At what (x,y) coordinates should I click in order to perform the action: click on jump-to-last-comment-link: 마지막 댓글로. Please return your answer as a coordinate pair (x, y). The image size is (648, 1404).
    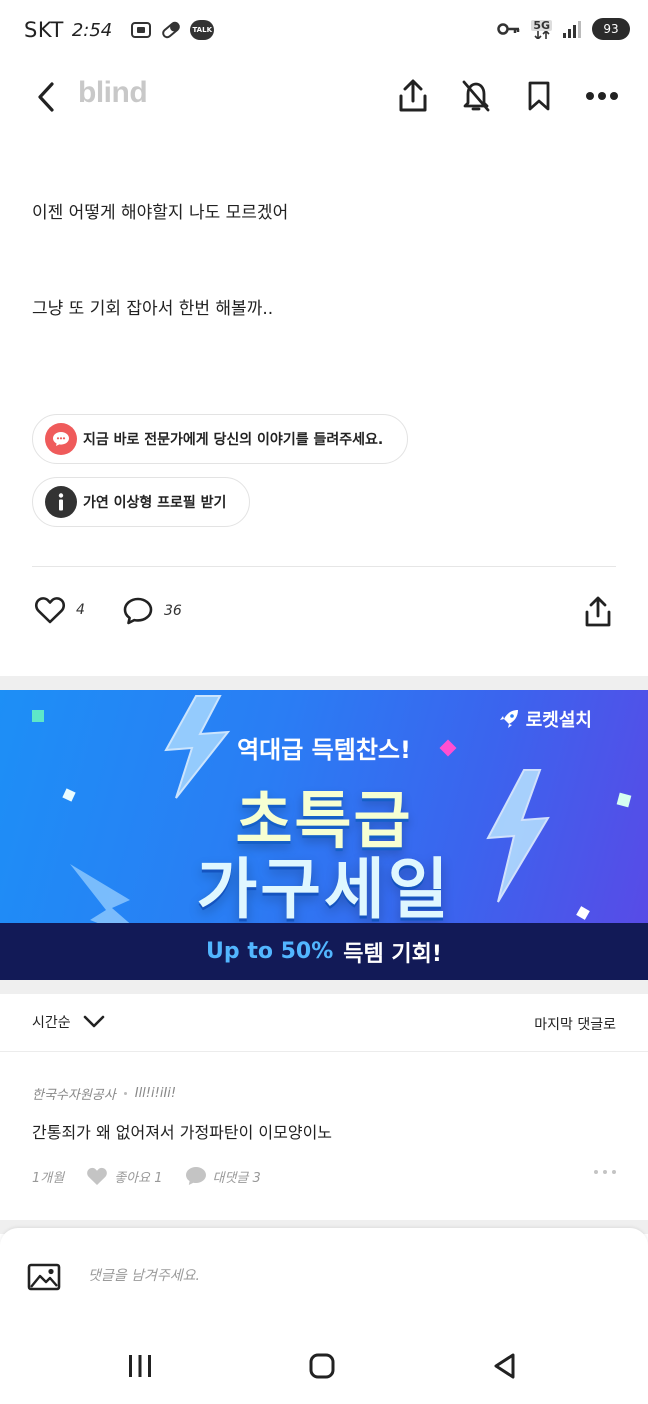
    Looking at the image, I should click on (575, 1024).